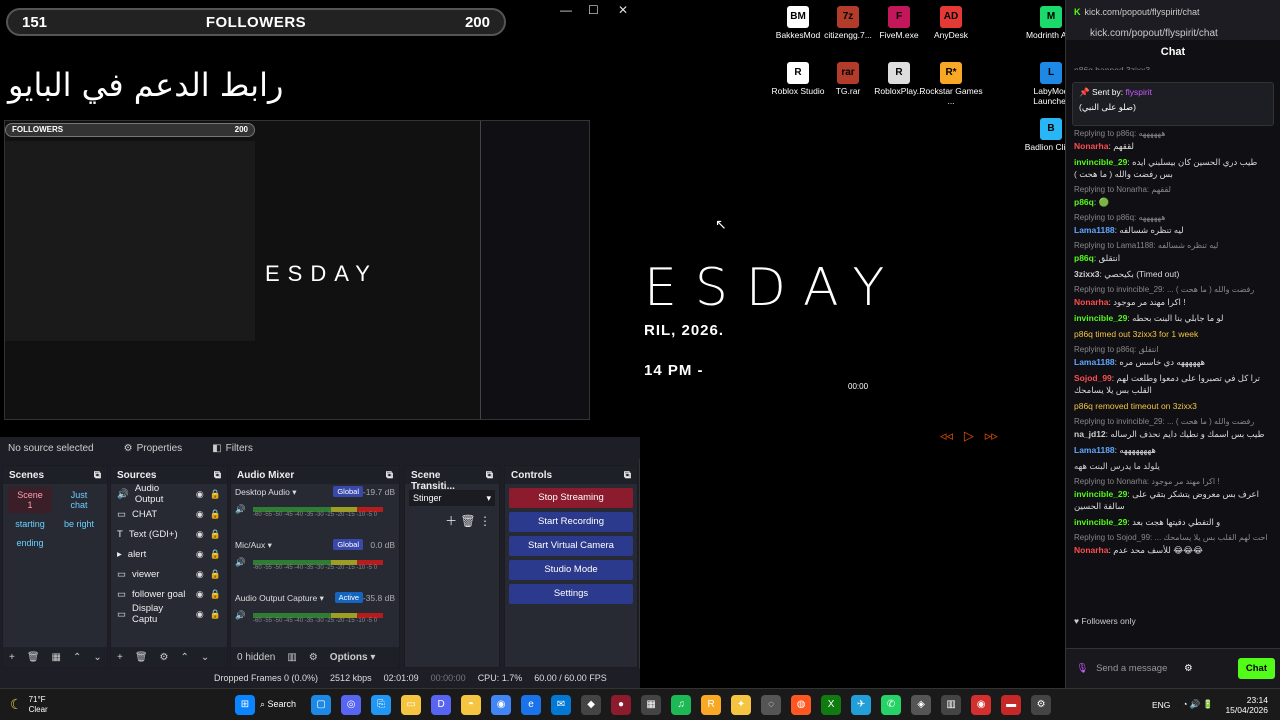  What do you see at coordinates (891, 704) in the screenshot?
I see `taskbar-app-icon: ✆` at bounding box center [891, 704].